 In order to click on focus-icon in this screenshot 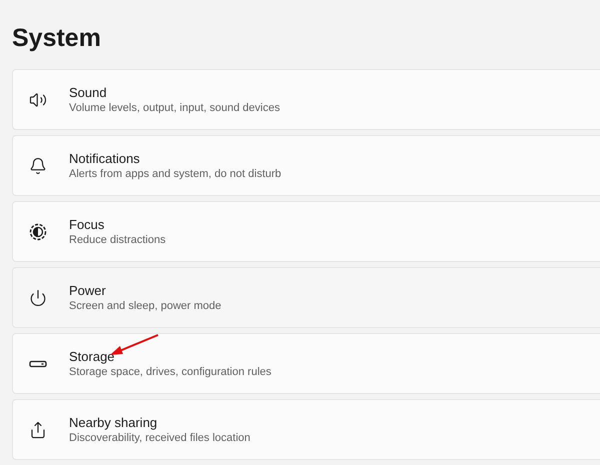, I will do `click(38, 231)`.